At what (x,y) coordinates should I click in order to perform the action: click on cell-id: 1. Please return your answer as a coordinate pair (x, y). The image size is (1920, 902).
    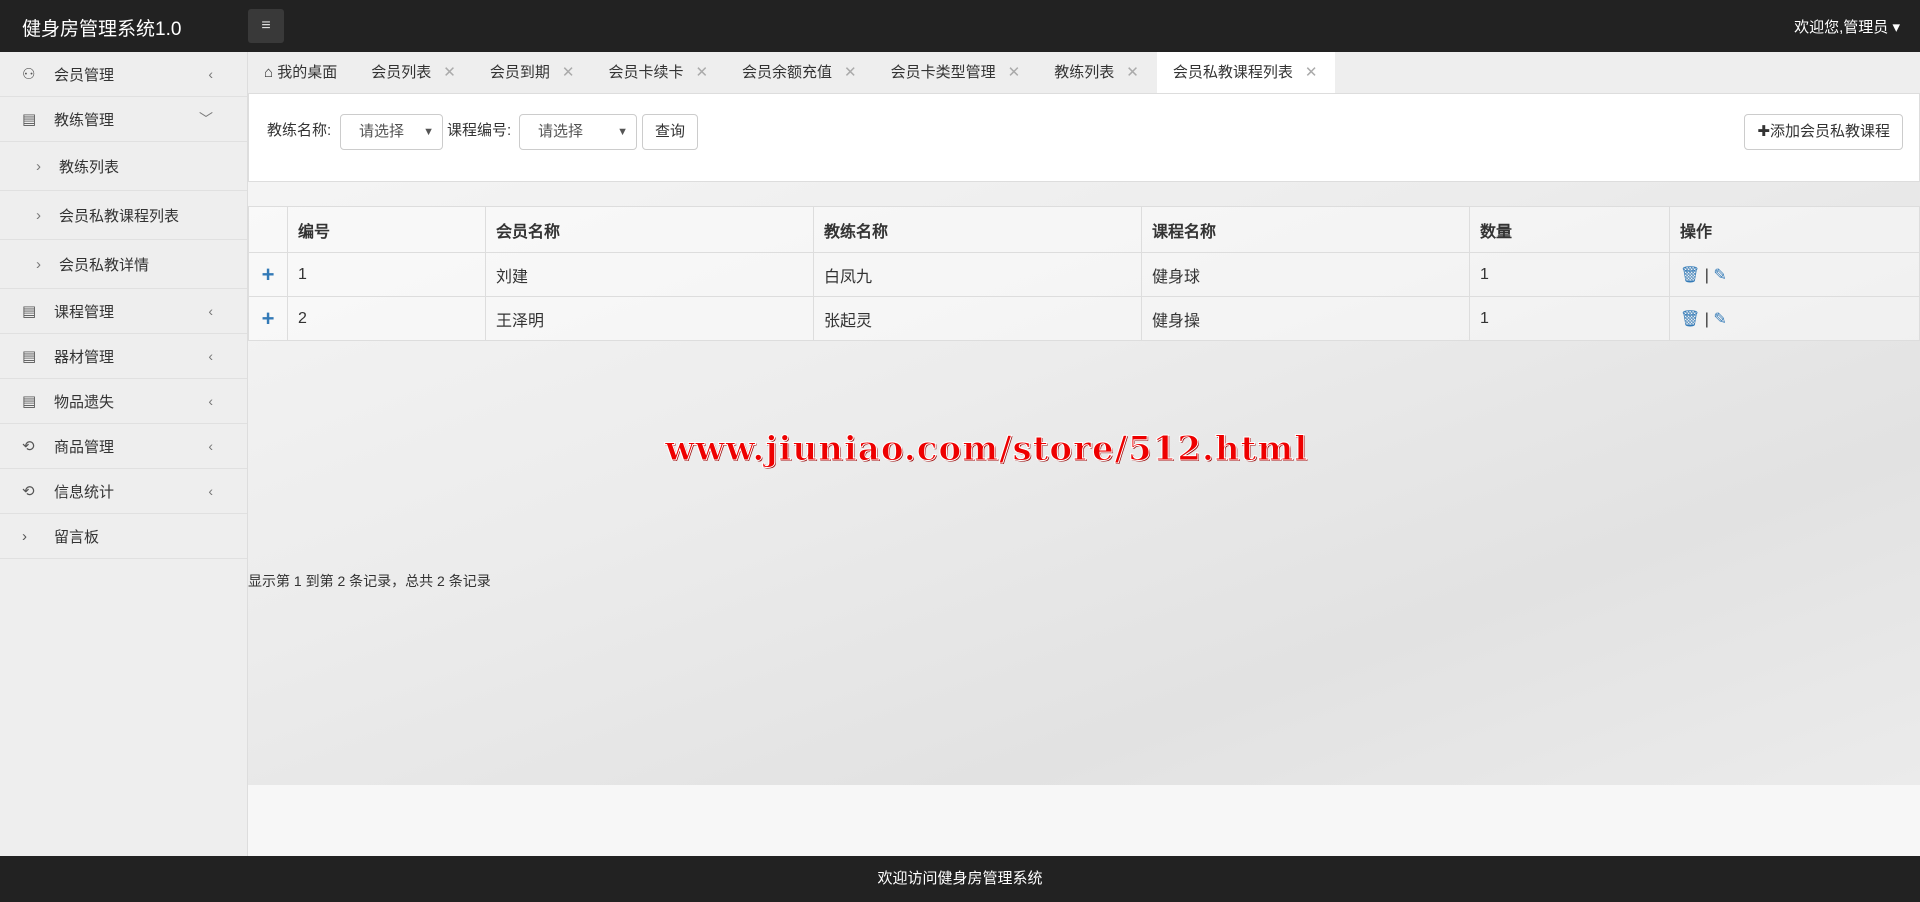
    Looking at the image, I should click on (386, 274).